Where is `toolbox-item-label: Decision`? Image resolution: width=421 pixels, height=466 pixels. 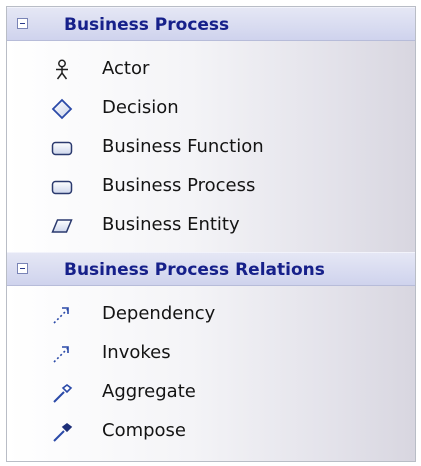
toolbox-item-label: Decision is located at coordinates (140, 107).